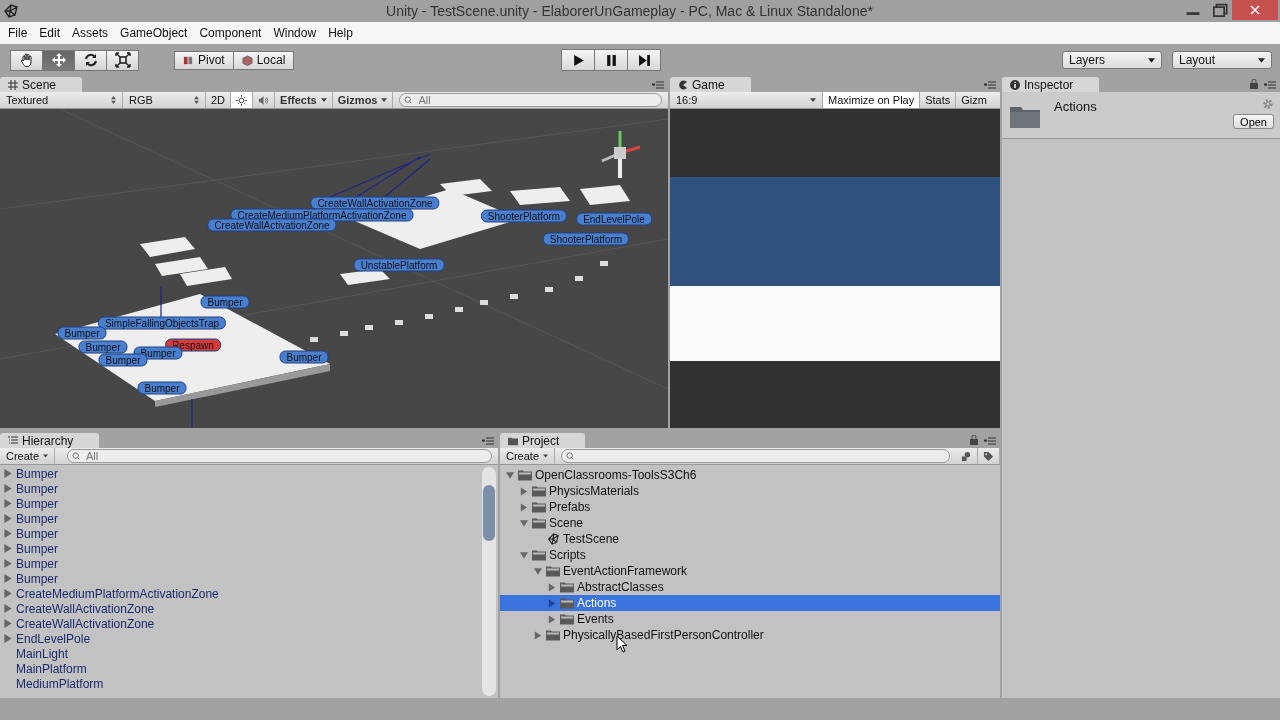 The image size is (1280, 720). Describe the element at coordinates (162, 323) in the screenshot. I see `object-label: SimpleFallingObjectsTrap` at that location.